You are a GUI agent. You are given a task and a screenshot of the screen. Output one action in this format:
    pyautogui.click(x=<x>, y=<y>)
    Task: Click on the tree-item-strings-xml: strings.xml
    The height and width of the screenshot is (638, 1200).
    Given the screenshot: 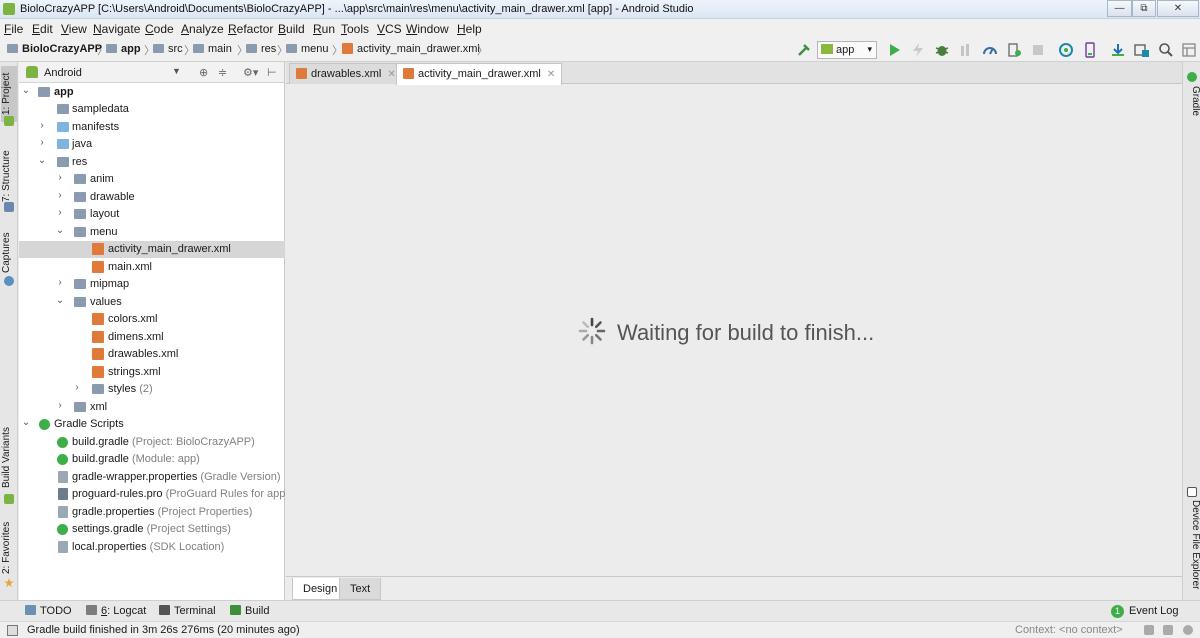 What is the action you would take?
    pyautogui.click(x=152, y=372)
    